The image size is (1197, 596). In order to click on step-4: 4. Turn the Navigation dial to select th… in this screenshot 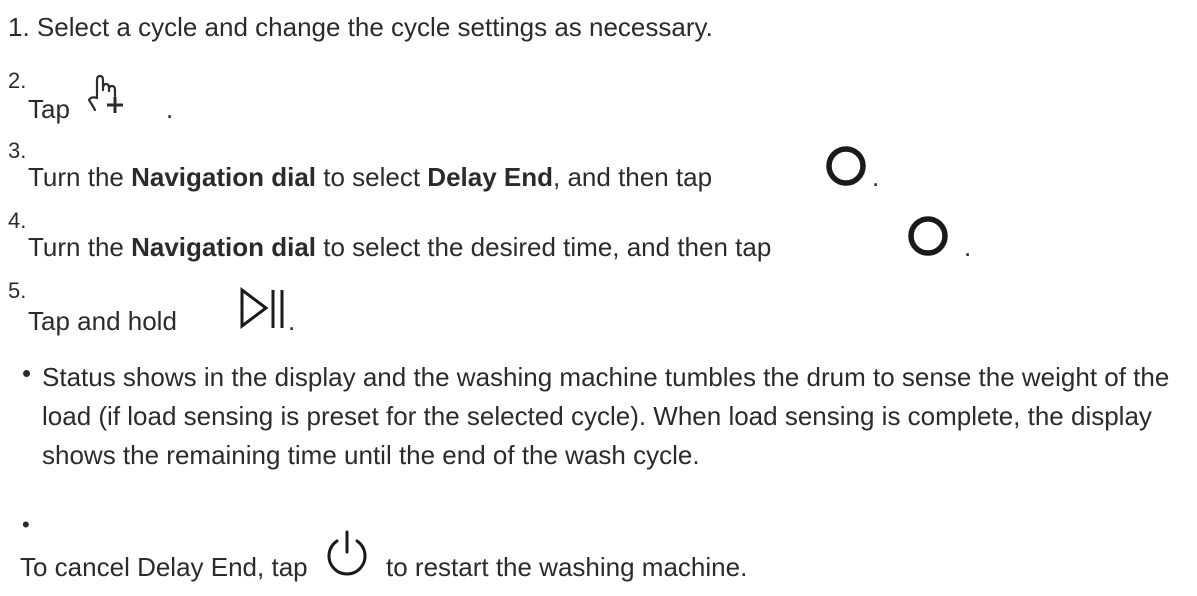, I will do `click(489, 238)`.